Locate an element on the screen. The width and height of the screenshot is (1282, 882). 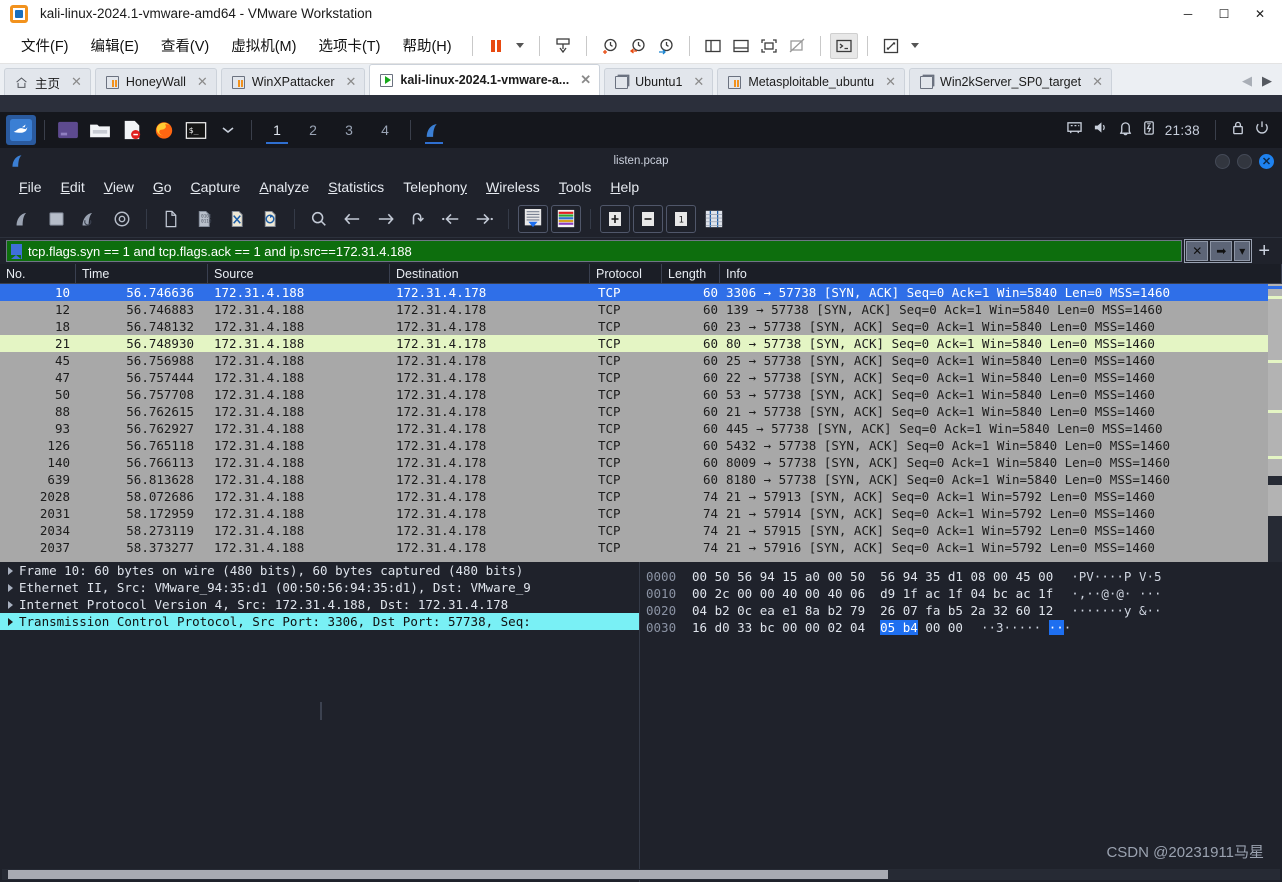
tab-scroll-prev-icon: ◀ is located at coordinates (1247, 81).